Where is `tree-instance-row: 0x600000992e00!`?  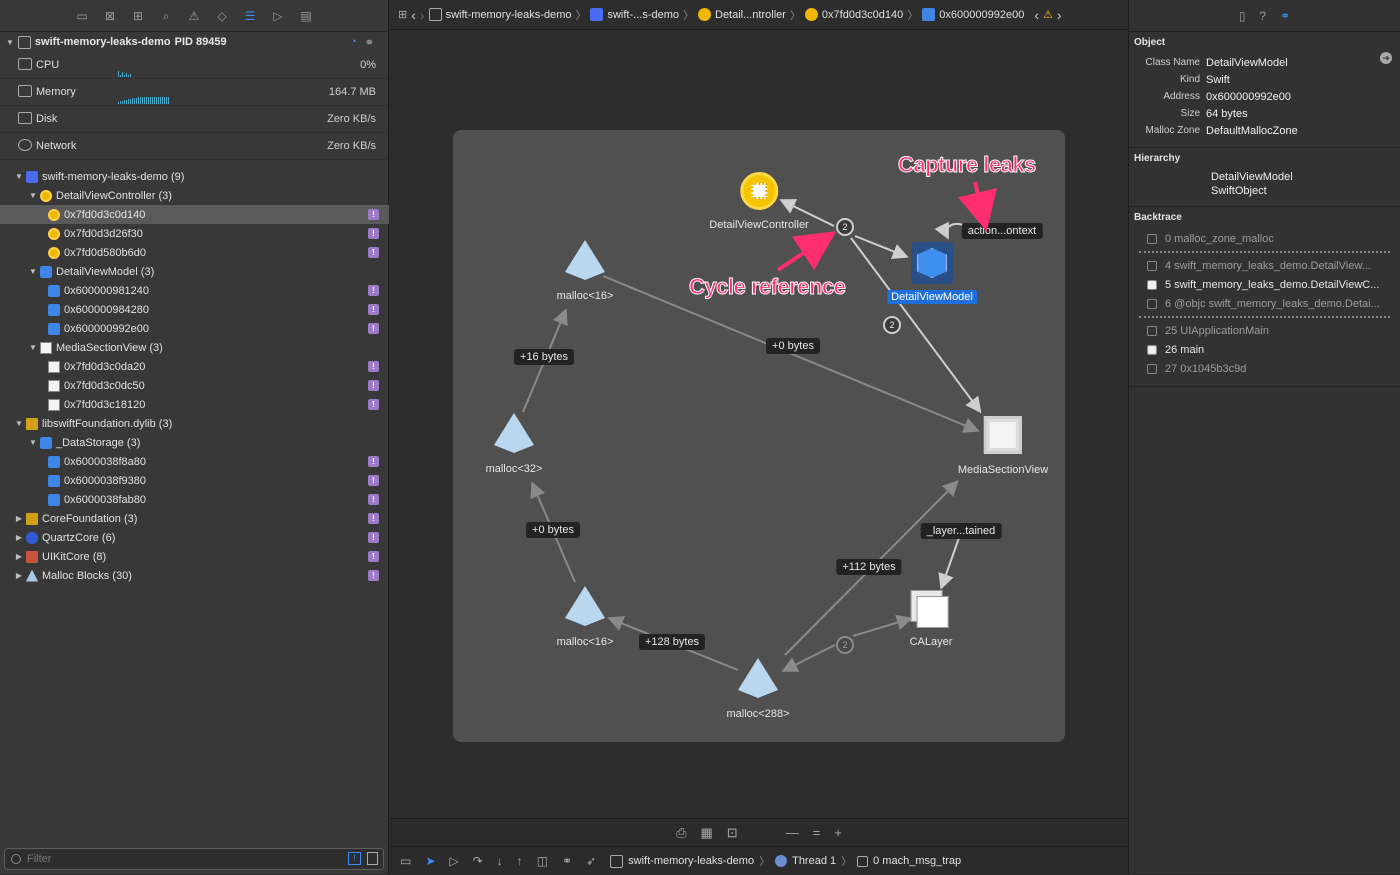 tree-instance-row: 0x600000992e00! is located at coordinates (194, 328).